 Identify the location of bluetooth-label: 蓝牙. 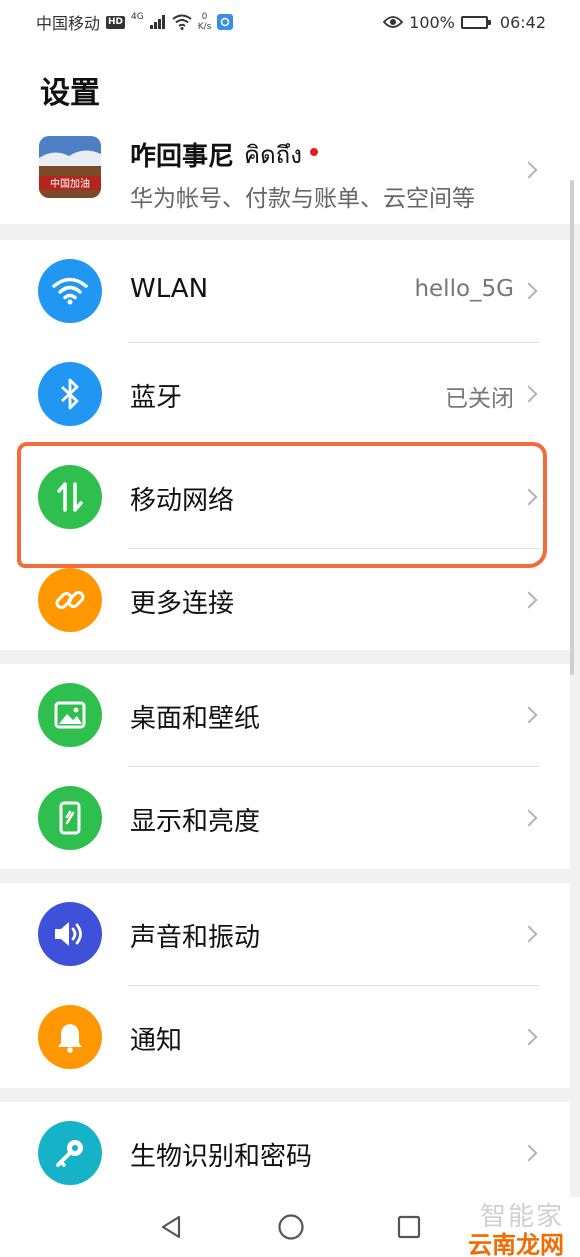
(156, 398).